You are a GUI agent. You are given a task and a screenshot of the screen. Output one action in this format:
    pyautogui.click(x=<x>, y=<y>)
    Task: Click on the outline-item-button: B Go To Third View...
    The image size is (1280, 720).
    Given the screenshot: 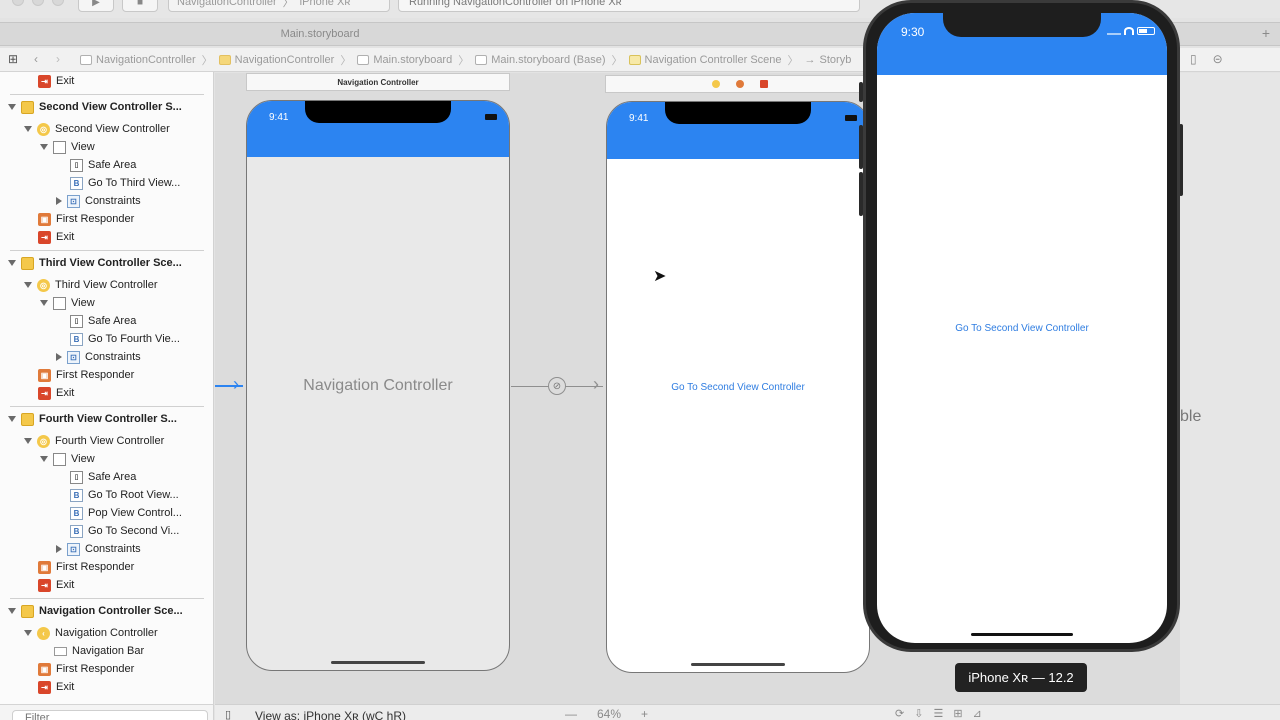 What is the action you would take?
    pyautogui.click(x=125, y=183)
    